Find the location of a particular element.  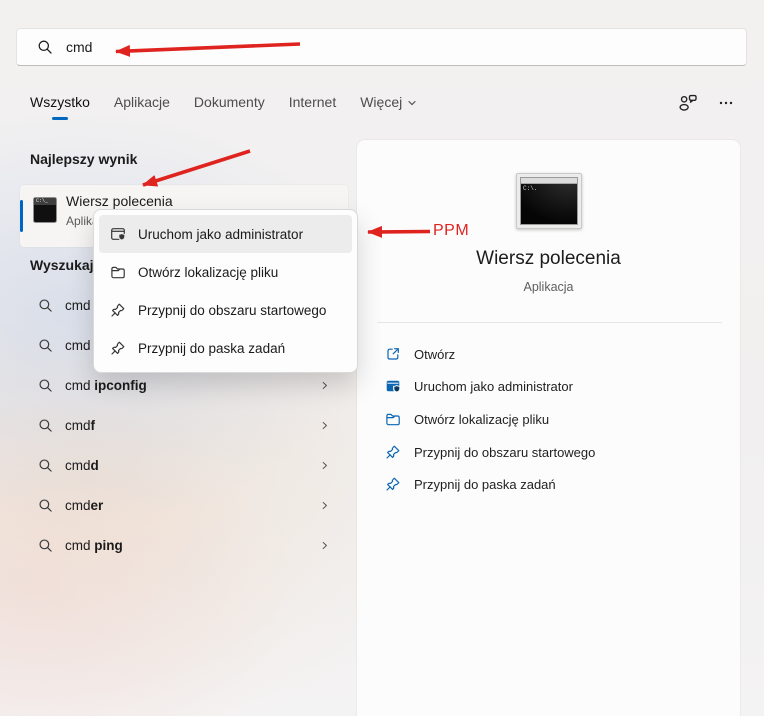

best-result-title: Wiersz polecenia is located at coordinates (119, 201).